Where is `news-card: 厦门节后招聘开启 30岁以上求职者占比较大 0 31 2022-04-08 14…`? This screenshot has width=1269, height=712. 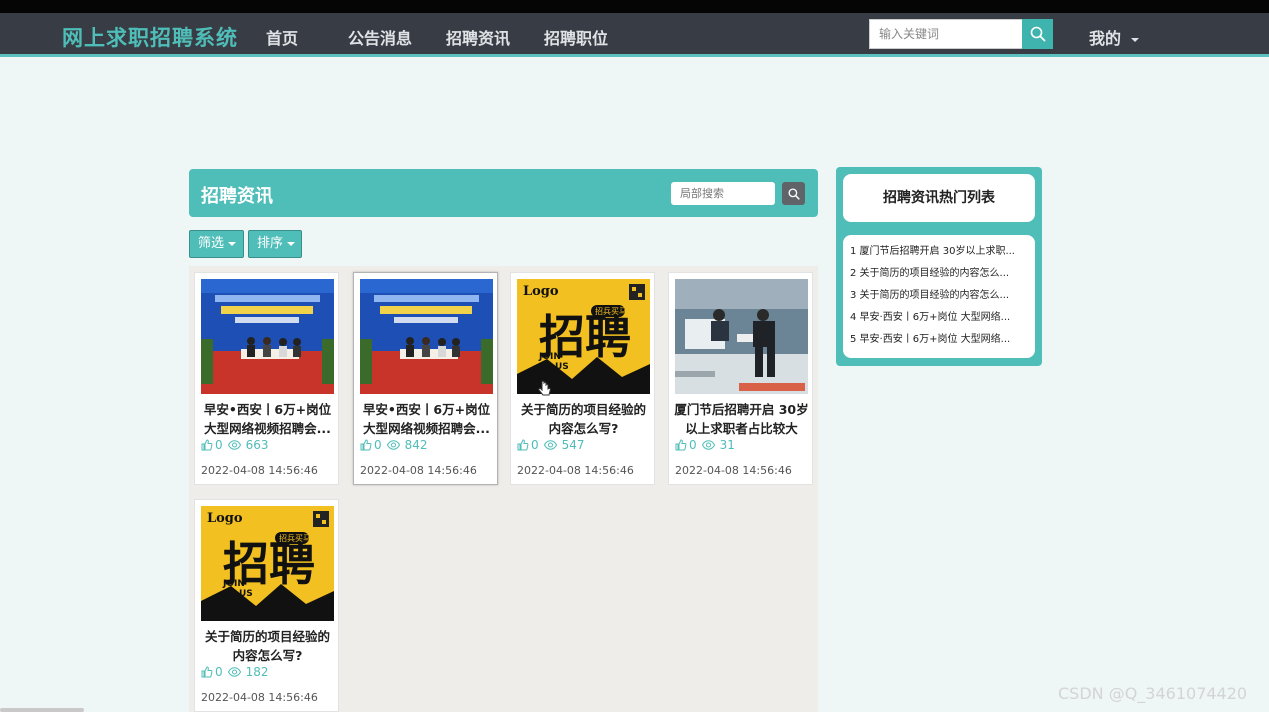
news-card: 厦门节后招聘开启 30岁以上求职者占比较大 0 31 2022-04-08 14… is located at coordinates (740, 378).